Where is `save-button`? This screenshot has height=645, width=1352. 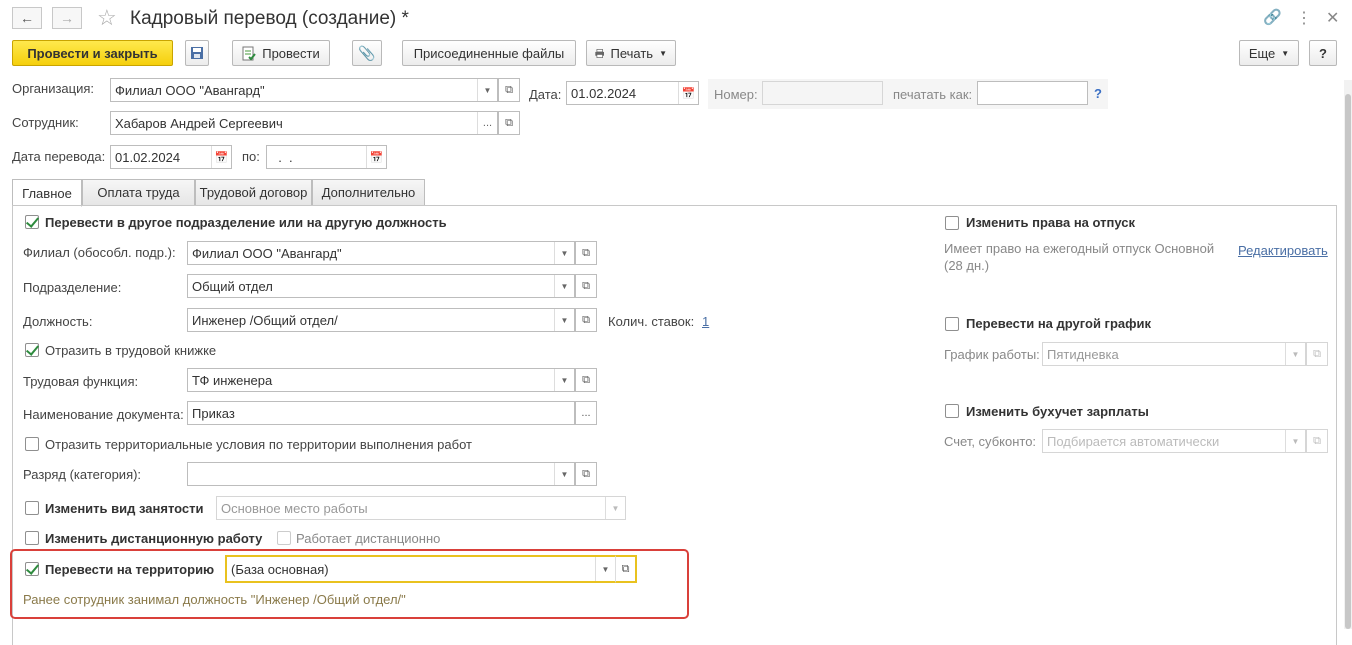
save-button is located at coordinates (197, 53).